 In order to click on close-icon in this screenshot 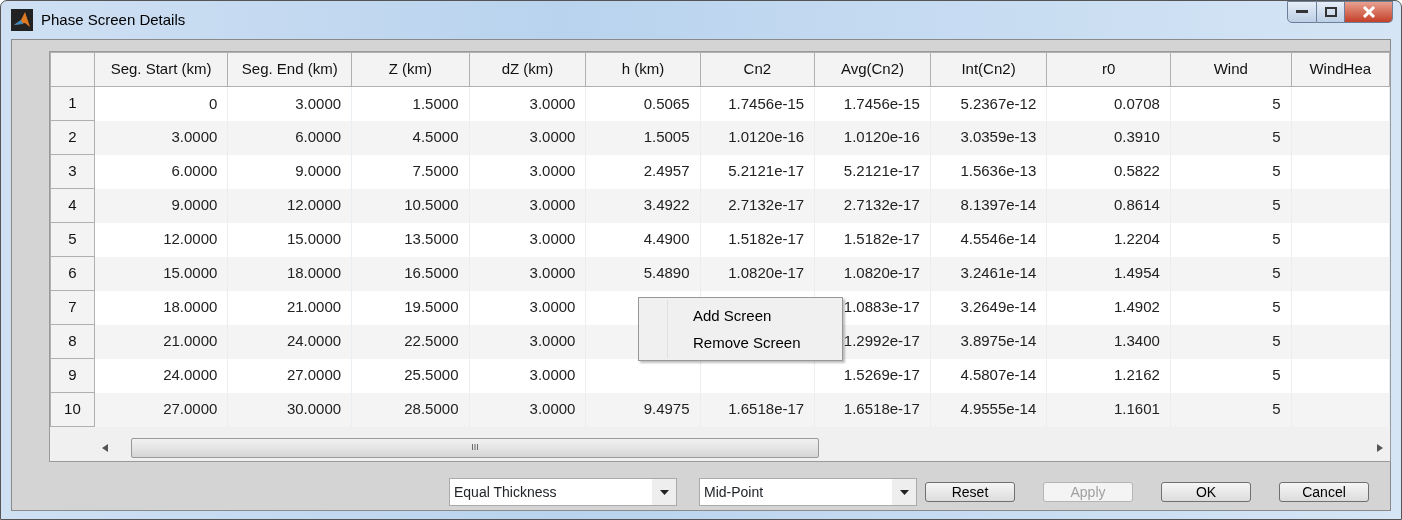, I will do `click(1368, 12)`.